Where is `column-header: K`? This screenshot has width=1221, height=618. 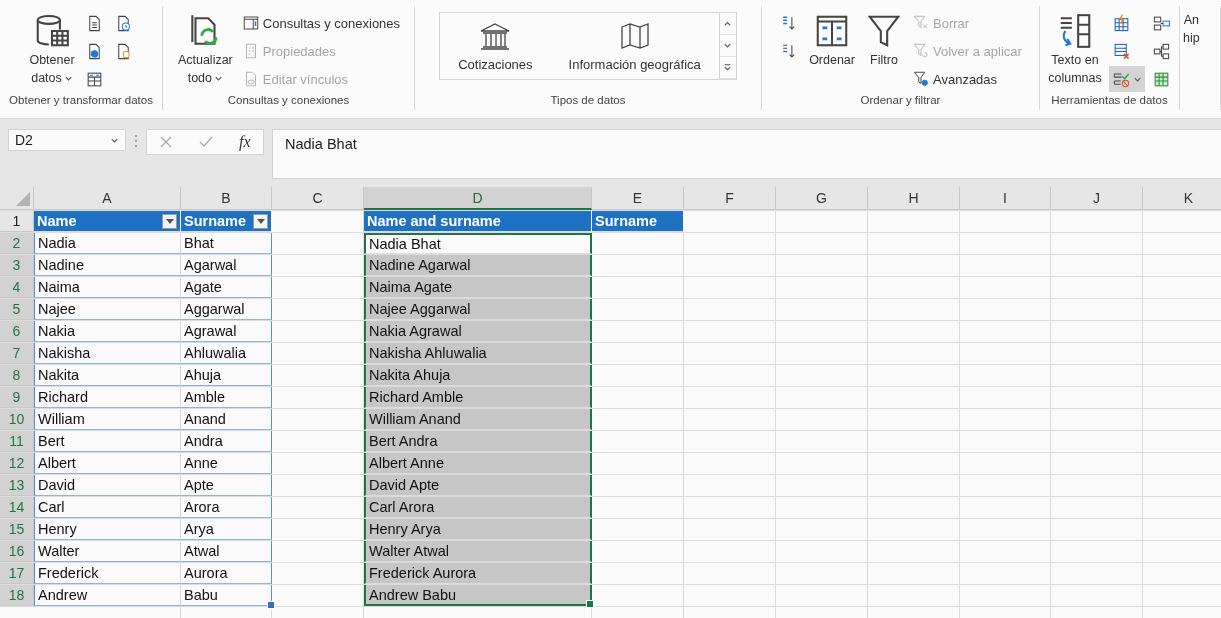 column-header: K is located at coordinates (1182, 198).